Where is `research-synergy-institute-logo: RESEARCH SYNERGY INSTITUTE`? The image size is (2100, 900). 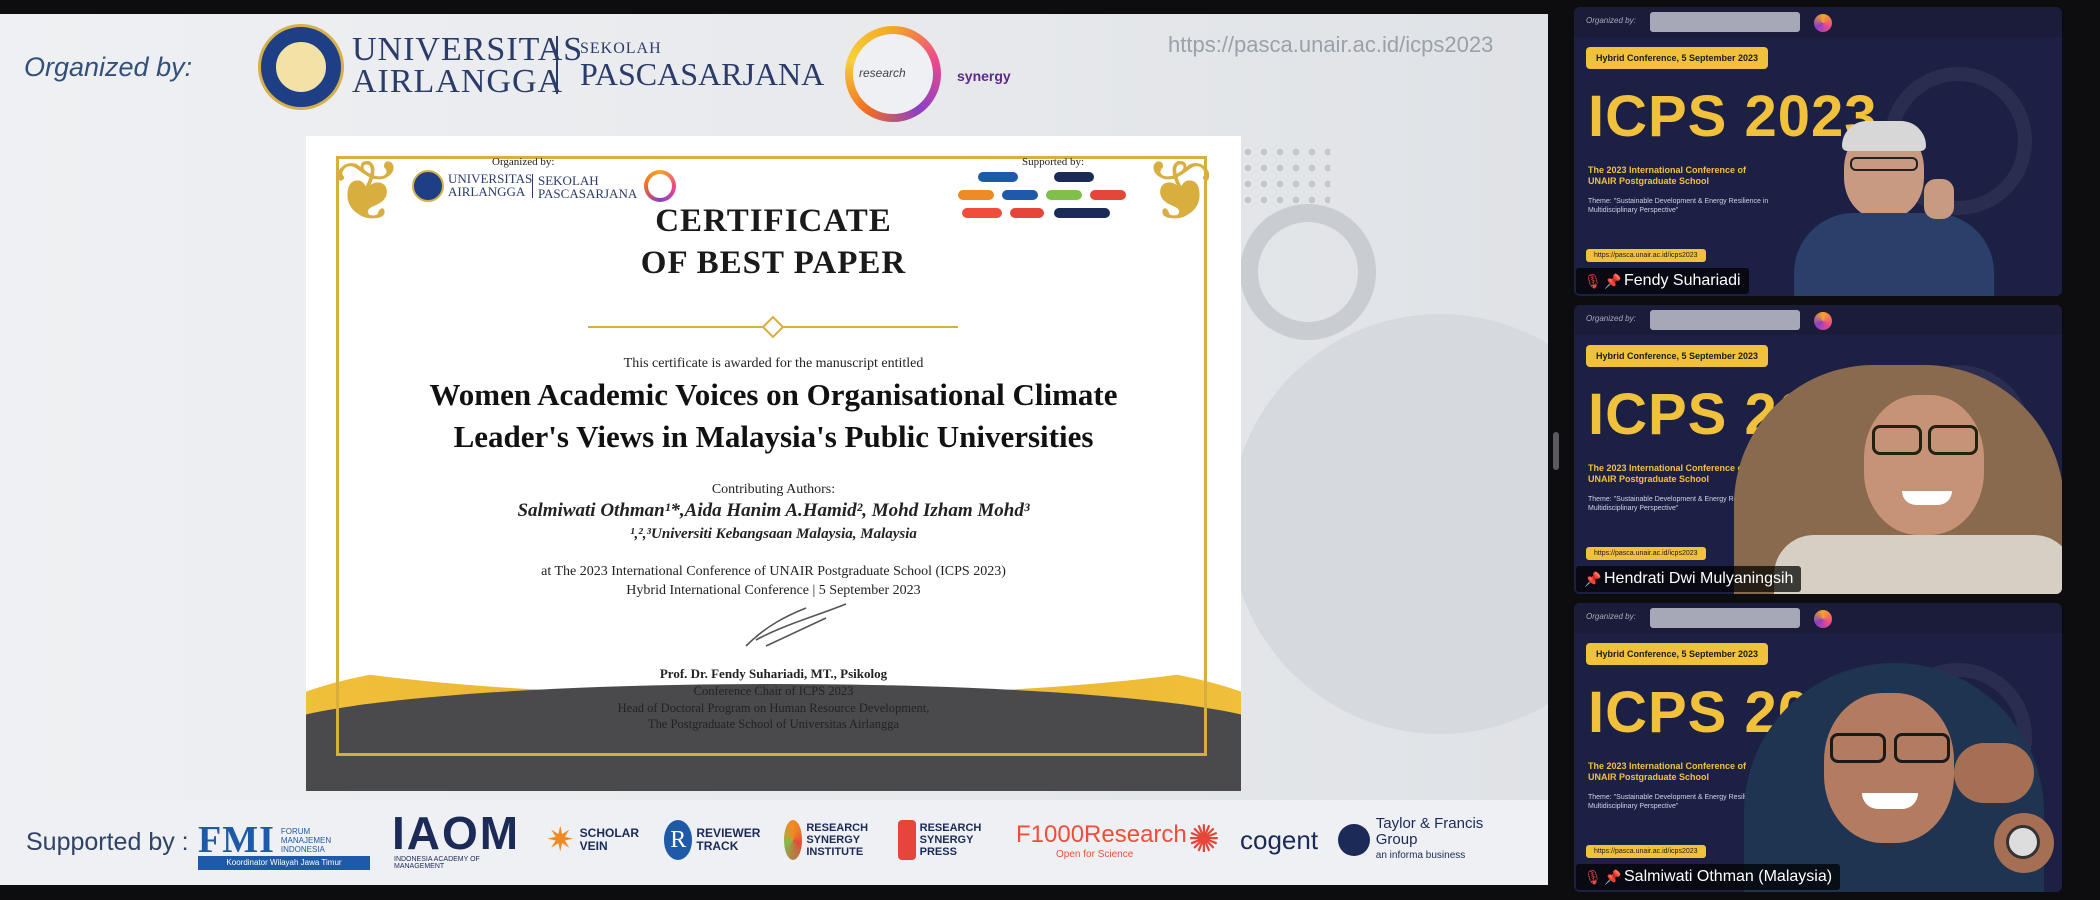 research-synergy-institute-logo: RESEARCH SYNERGY INSTITUTE is located at coordinates (836, 840).